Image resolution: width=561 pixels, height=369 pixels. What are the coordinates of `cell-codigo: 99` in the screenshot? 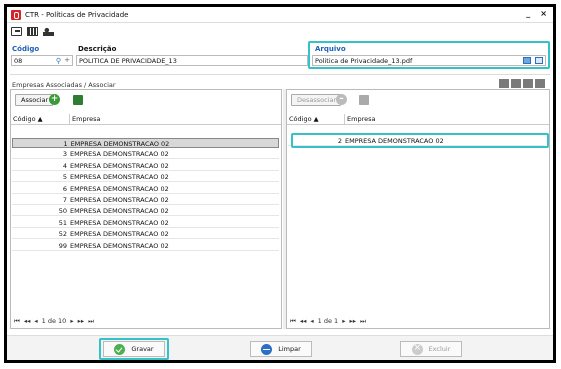 It's located at (62, 245).